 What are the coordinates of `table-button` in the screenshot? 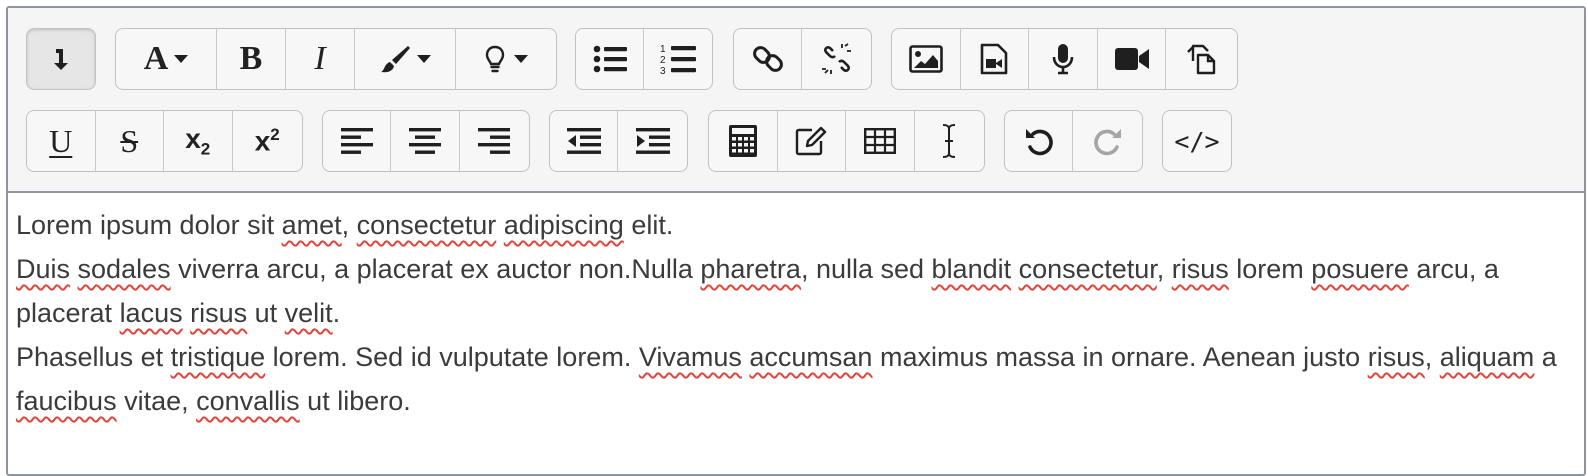 It's located at (880, 141).